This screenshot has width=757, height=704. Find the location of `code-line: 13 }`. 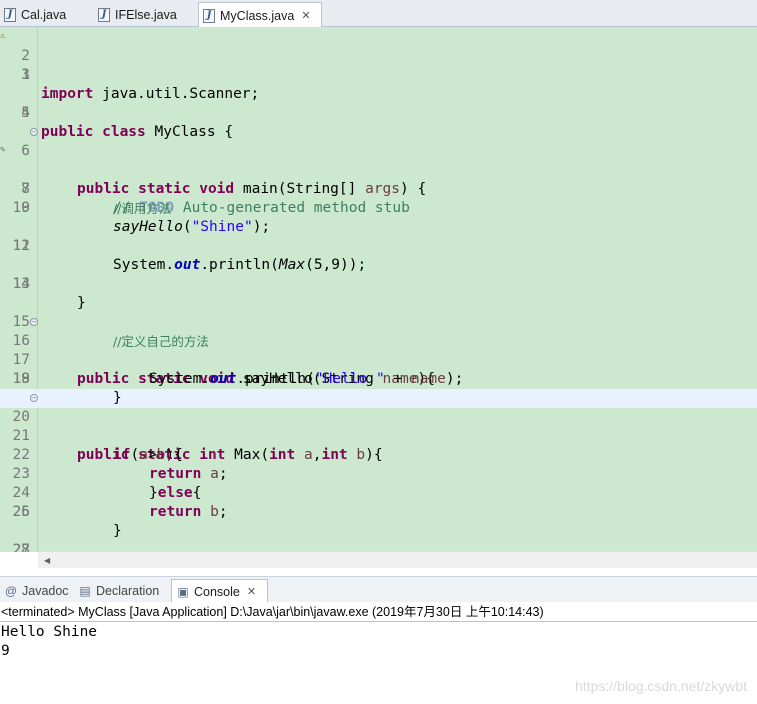

code-line: 13 } is located at coordinates (49, 293).